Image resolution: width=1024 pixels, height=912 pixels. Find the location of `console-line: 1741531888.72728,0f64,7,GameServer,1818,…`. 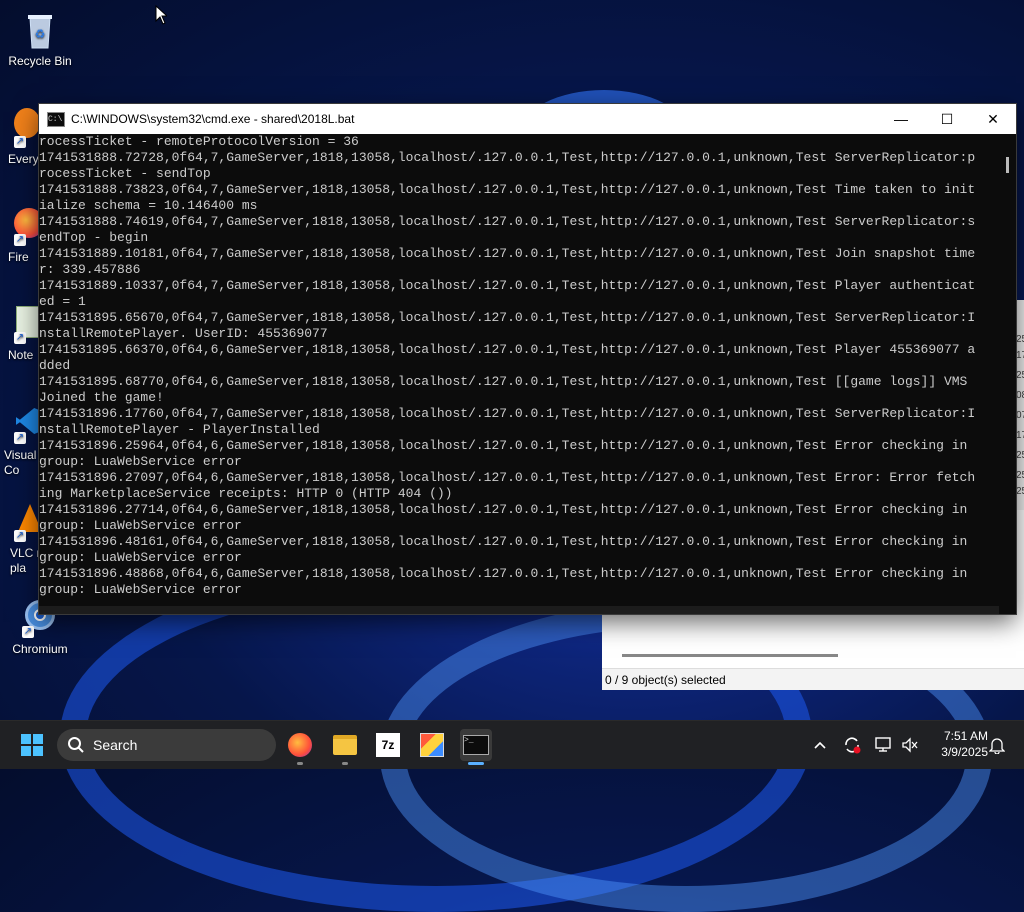

console-line: 1741531888.72728,0f64,7,GameServer,1818,… is located at coordinates (507, 157).